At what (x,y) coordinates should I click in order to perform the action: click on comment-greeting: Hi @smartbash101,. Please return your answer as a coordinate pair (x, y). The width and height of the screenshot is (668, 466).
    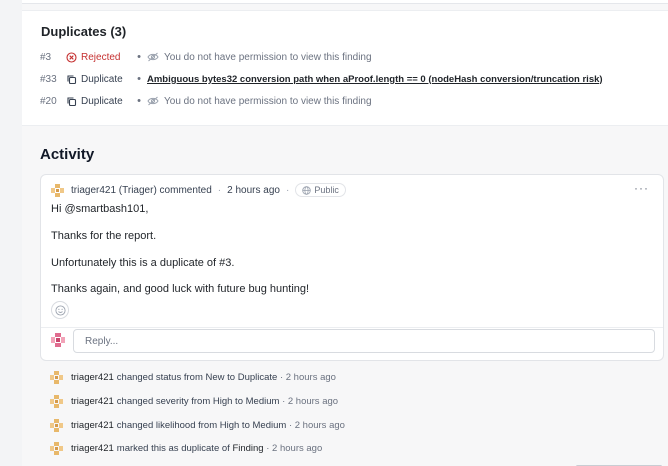
    Looking at the image, I should click on (99, 209).